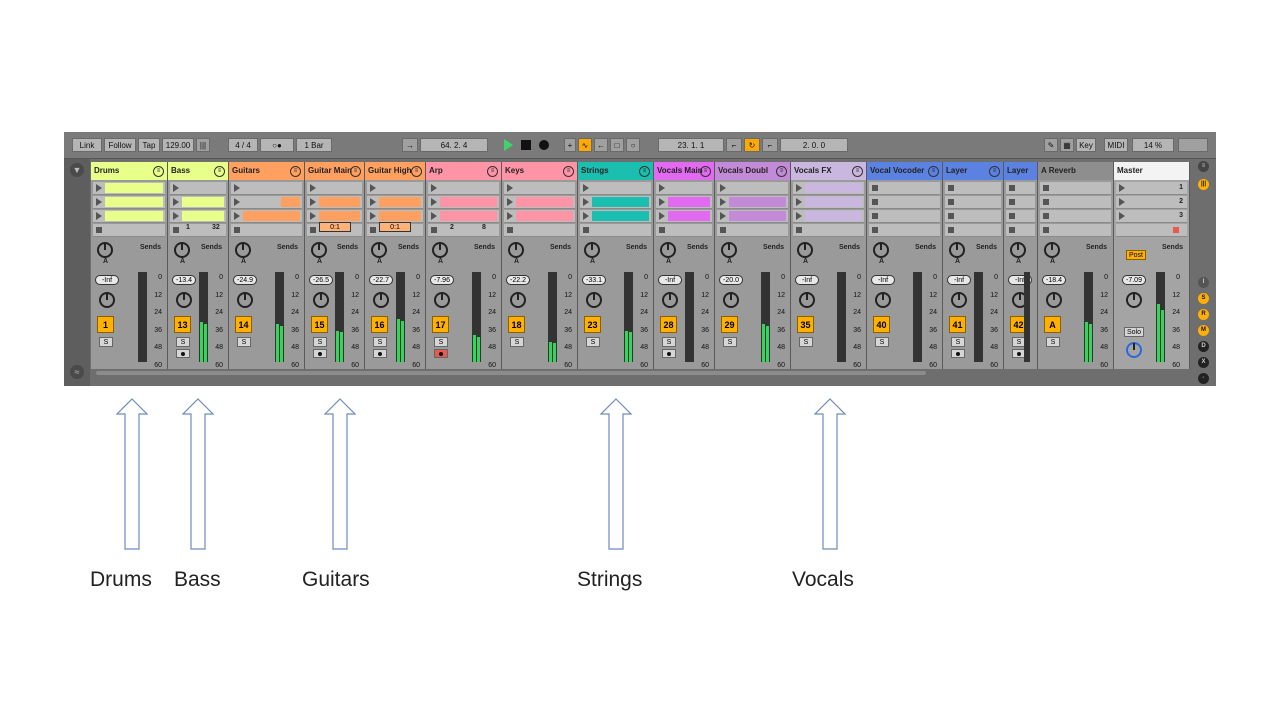 The image size is (1280, 720). I want to click on groove-pool-icon: ≈, so click(77, 372).